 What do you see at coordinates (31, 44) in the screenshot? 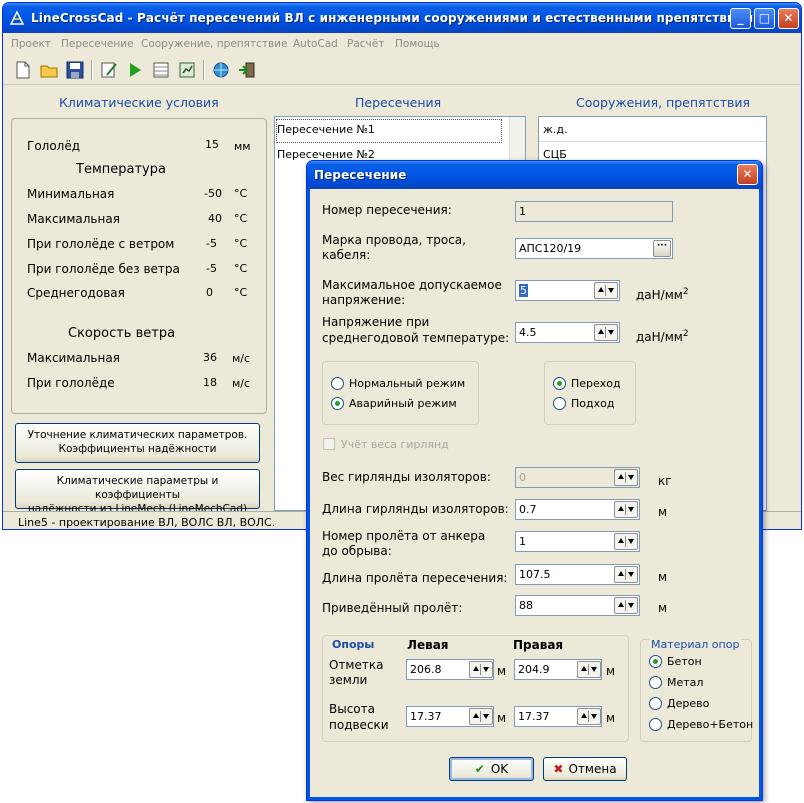
I see `menu-project: Проект` at bounding box center [31, 44].